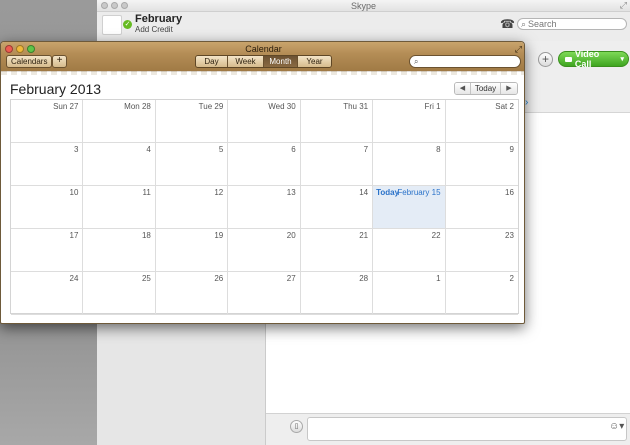 Image resolution: width=630 pixels, height=445 pixels. Describe the element at coordinates (504, 106) in the screenshot. I see `day-number: Sat 2` at that location.